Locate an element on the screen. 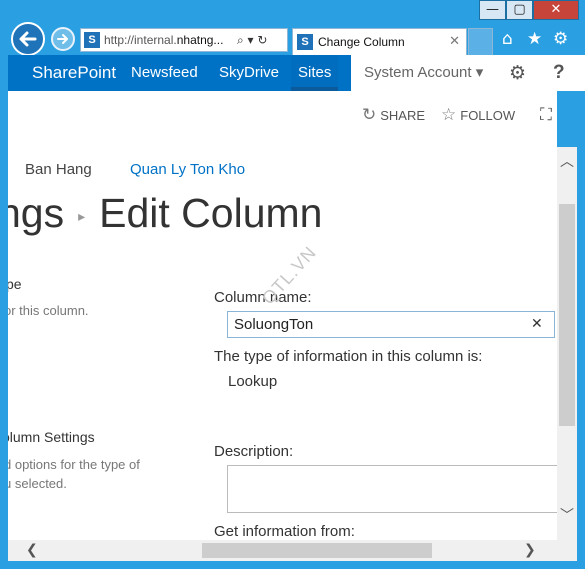 This screenshot has width=585, height=569. section-column-settings-desc-1: d options for the type of is located at coordinates (74, 464).